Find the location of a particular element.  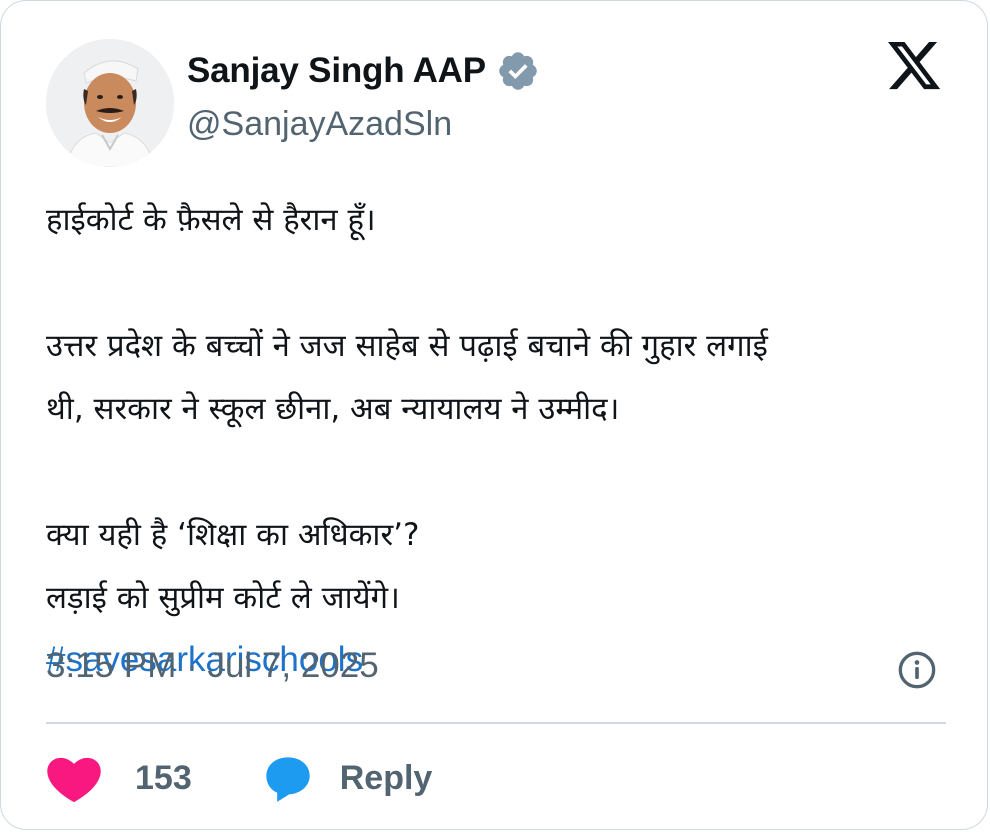

tweet-line: लड़ाई को सुप्रीम कोर्ट ले जायेंगे। is located at coordinates (223, 598).